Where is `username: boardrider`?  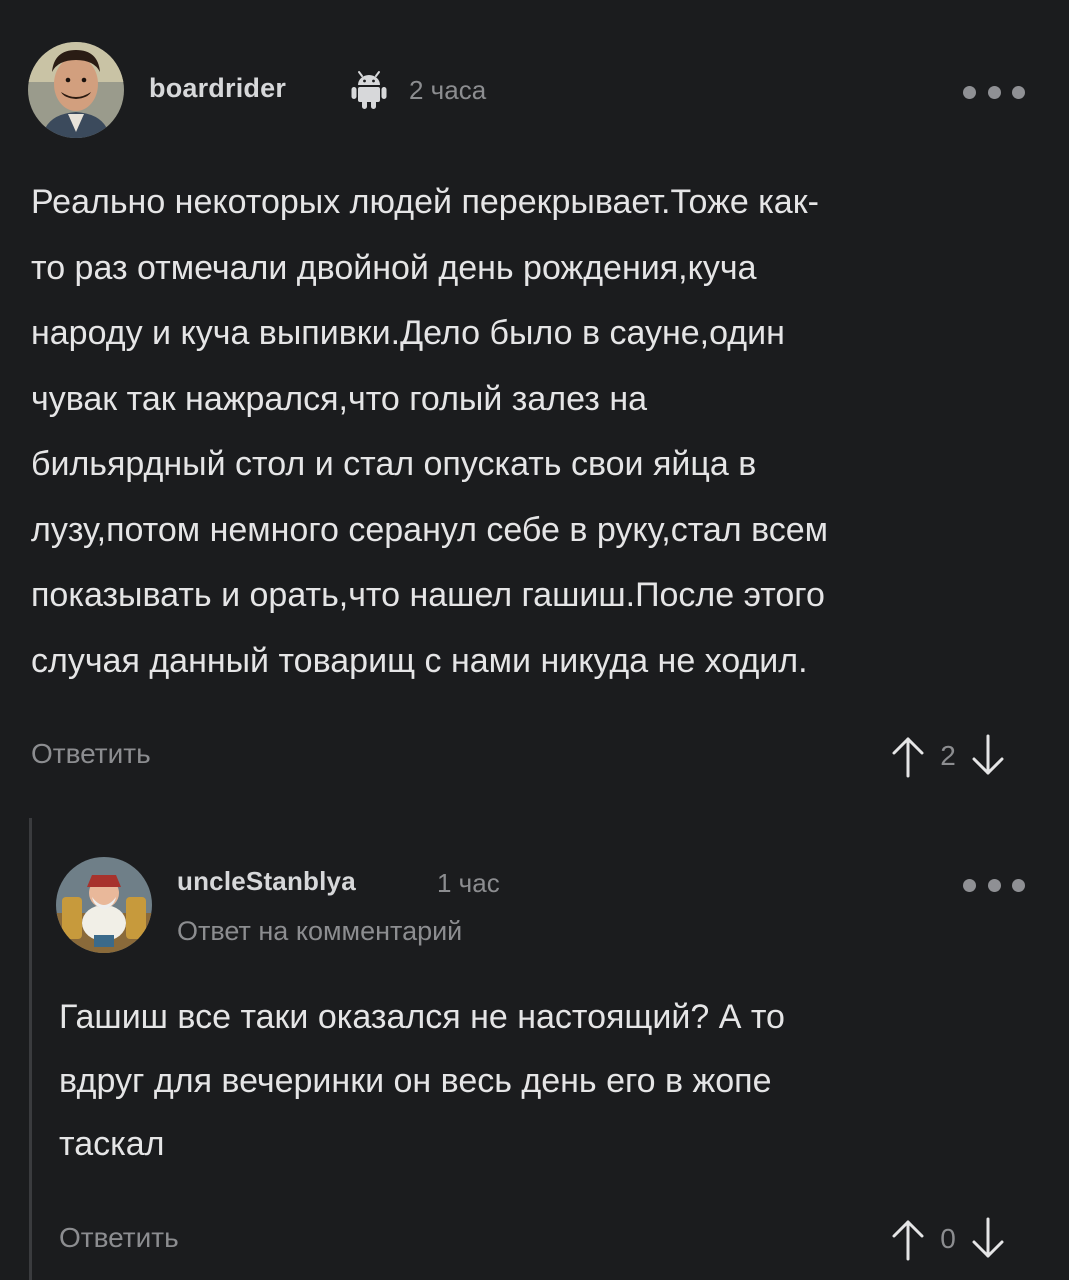 username: boardrider is located at coordinates (217, 88).